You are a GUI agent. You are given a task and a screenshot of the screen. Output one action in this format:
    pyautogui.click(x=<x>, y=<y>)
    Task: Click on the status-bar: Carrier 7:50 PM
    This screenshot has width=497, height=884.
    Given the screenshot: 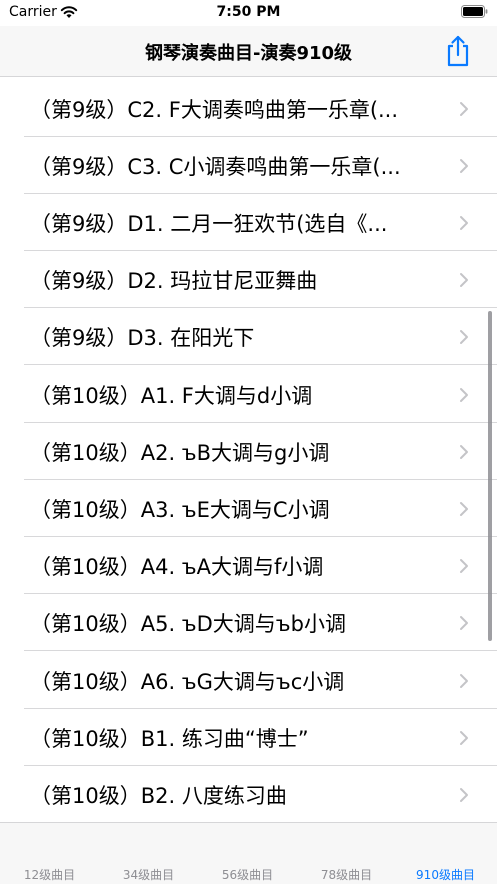 What is the action you would take?
    pyautogui.click(x=248, y=13)
    